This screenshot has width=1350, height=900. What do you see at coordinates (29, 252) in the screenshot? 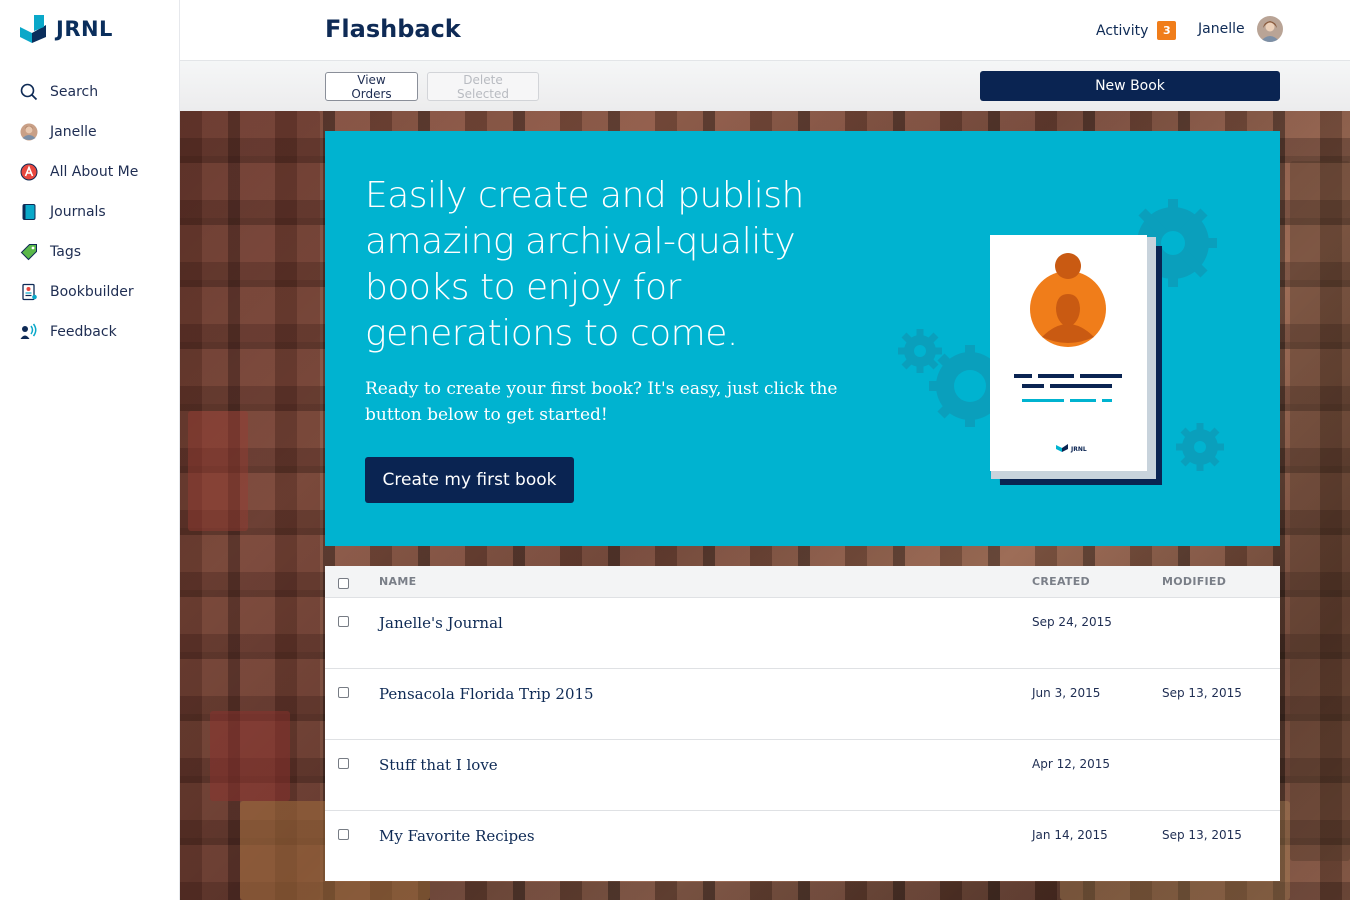
I see `tag-icon` at bounding box center [29, 252].